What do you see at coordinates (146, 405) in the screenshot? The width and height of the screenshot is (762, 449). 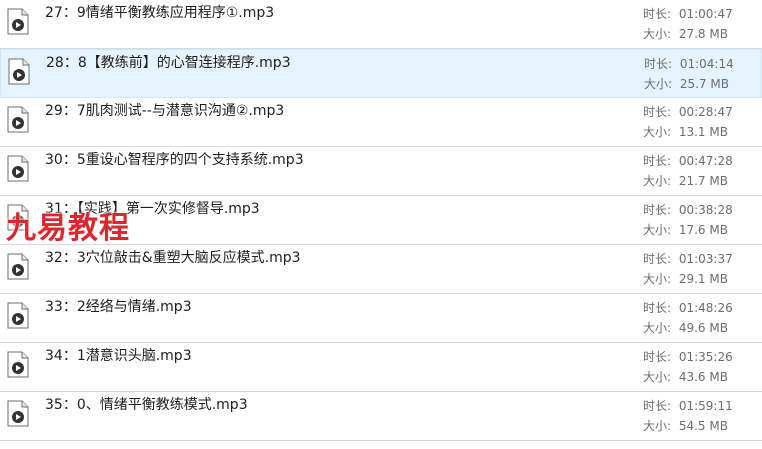 I see `file-name: 35：0、情绪平衡教练模式.mp3` at bounding box center [146, 405].